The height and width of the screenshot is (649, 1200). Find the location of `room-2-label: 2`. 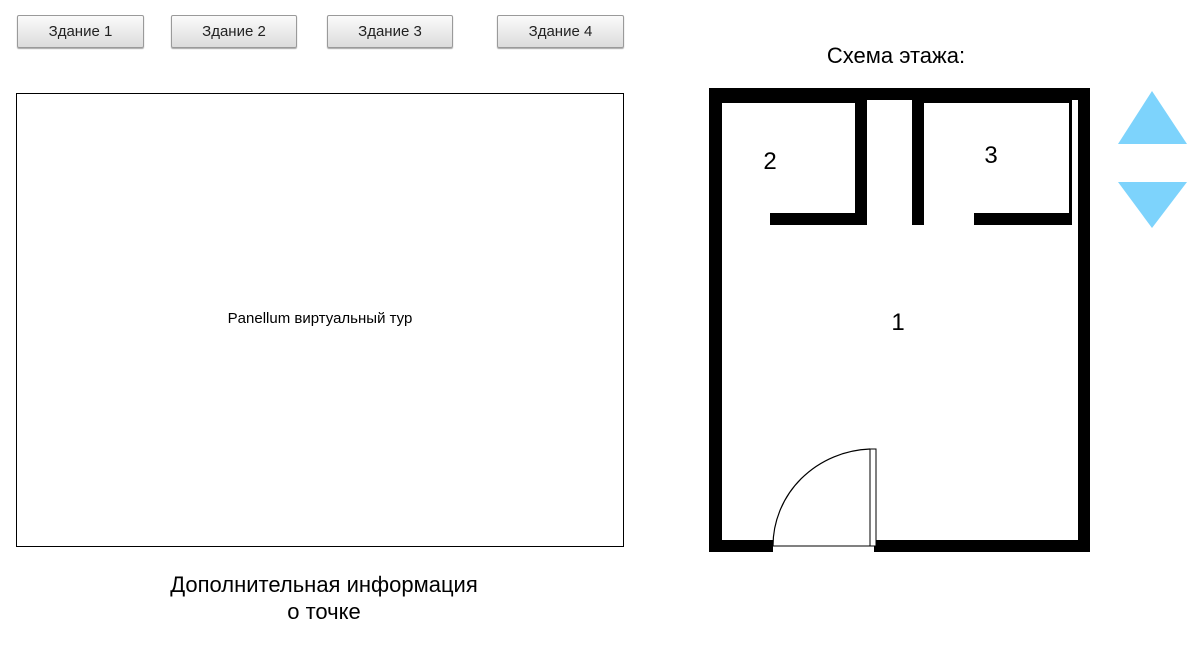

room-2-label: 2 is located at coordinates (769, 161).